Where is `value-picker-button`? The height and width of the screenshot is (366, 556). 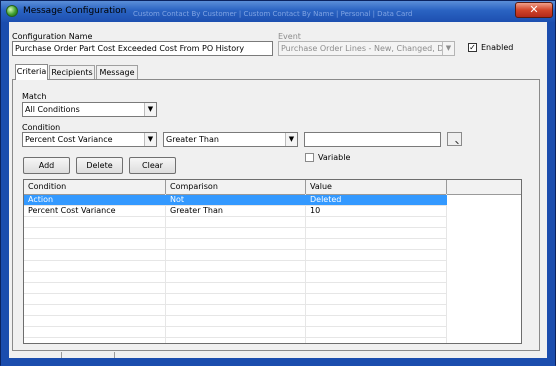
value-picker-button is located at coordinates (454, 139).